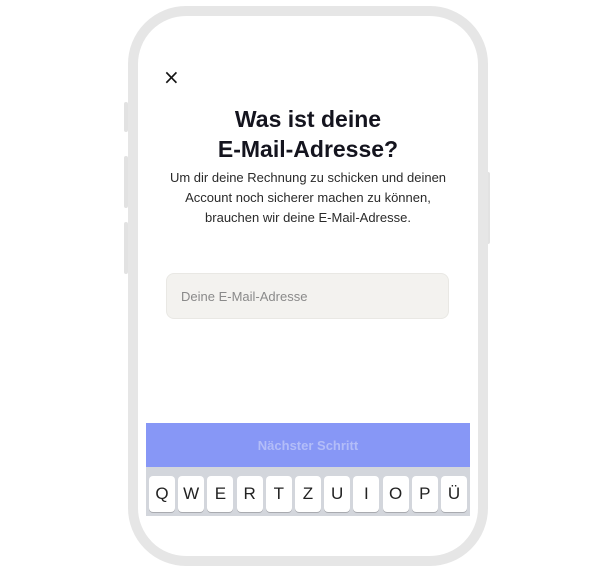 The image size is (605, 566). What do you see at coordinates (249, 494) in the screenshot?
I see `keyboard-key: R` at bounding box center [249, 494].